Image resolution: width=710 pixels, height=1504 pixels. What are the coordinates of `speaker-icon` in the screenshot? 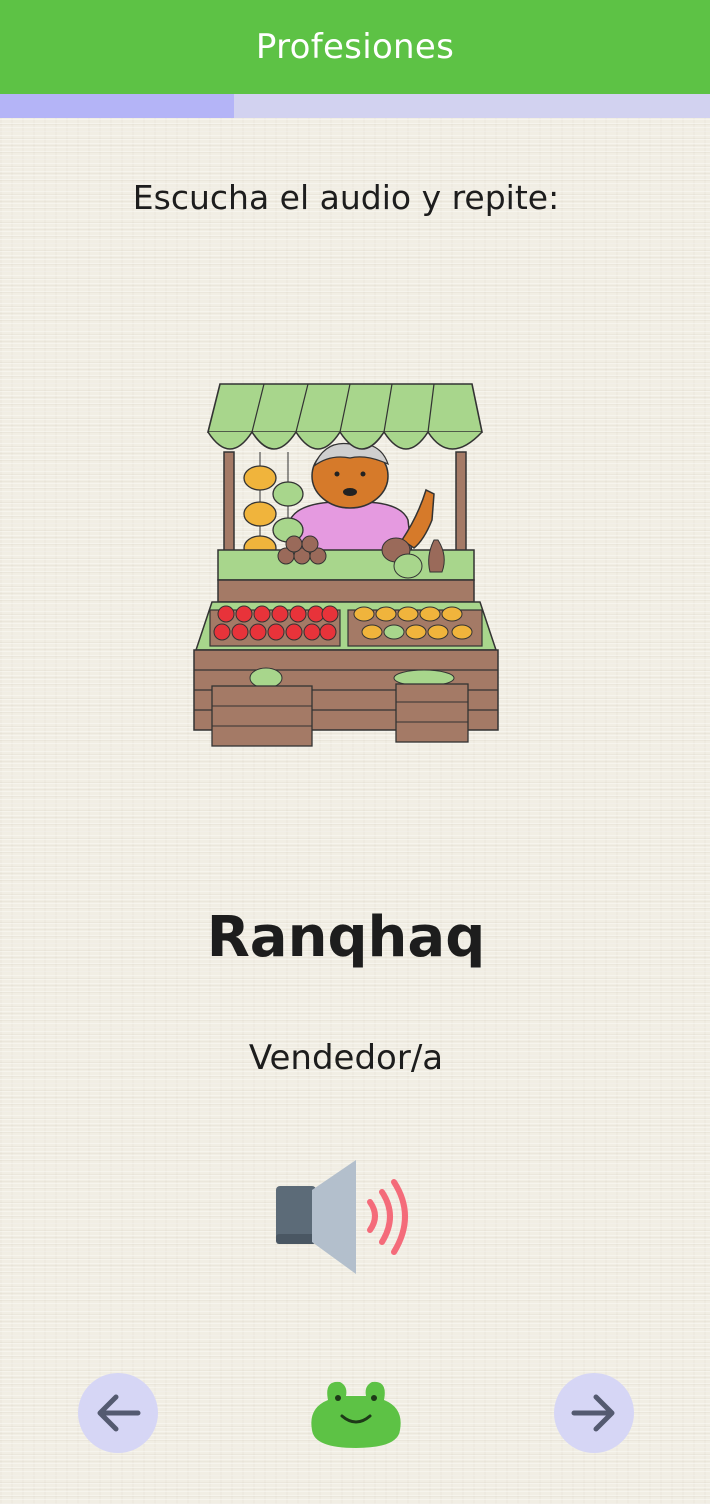 It's located at (342, 1217).